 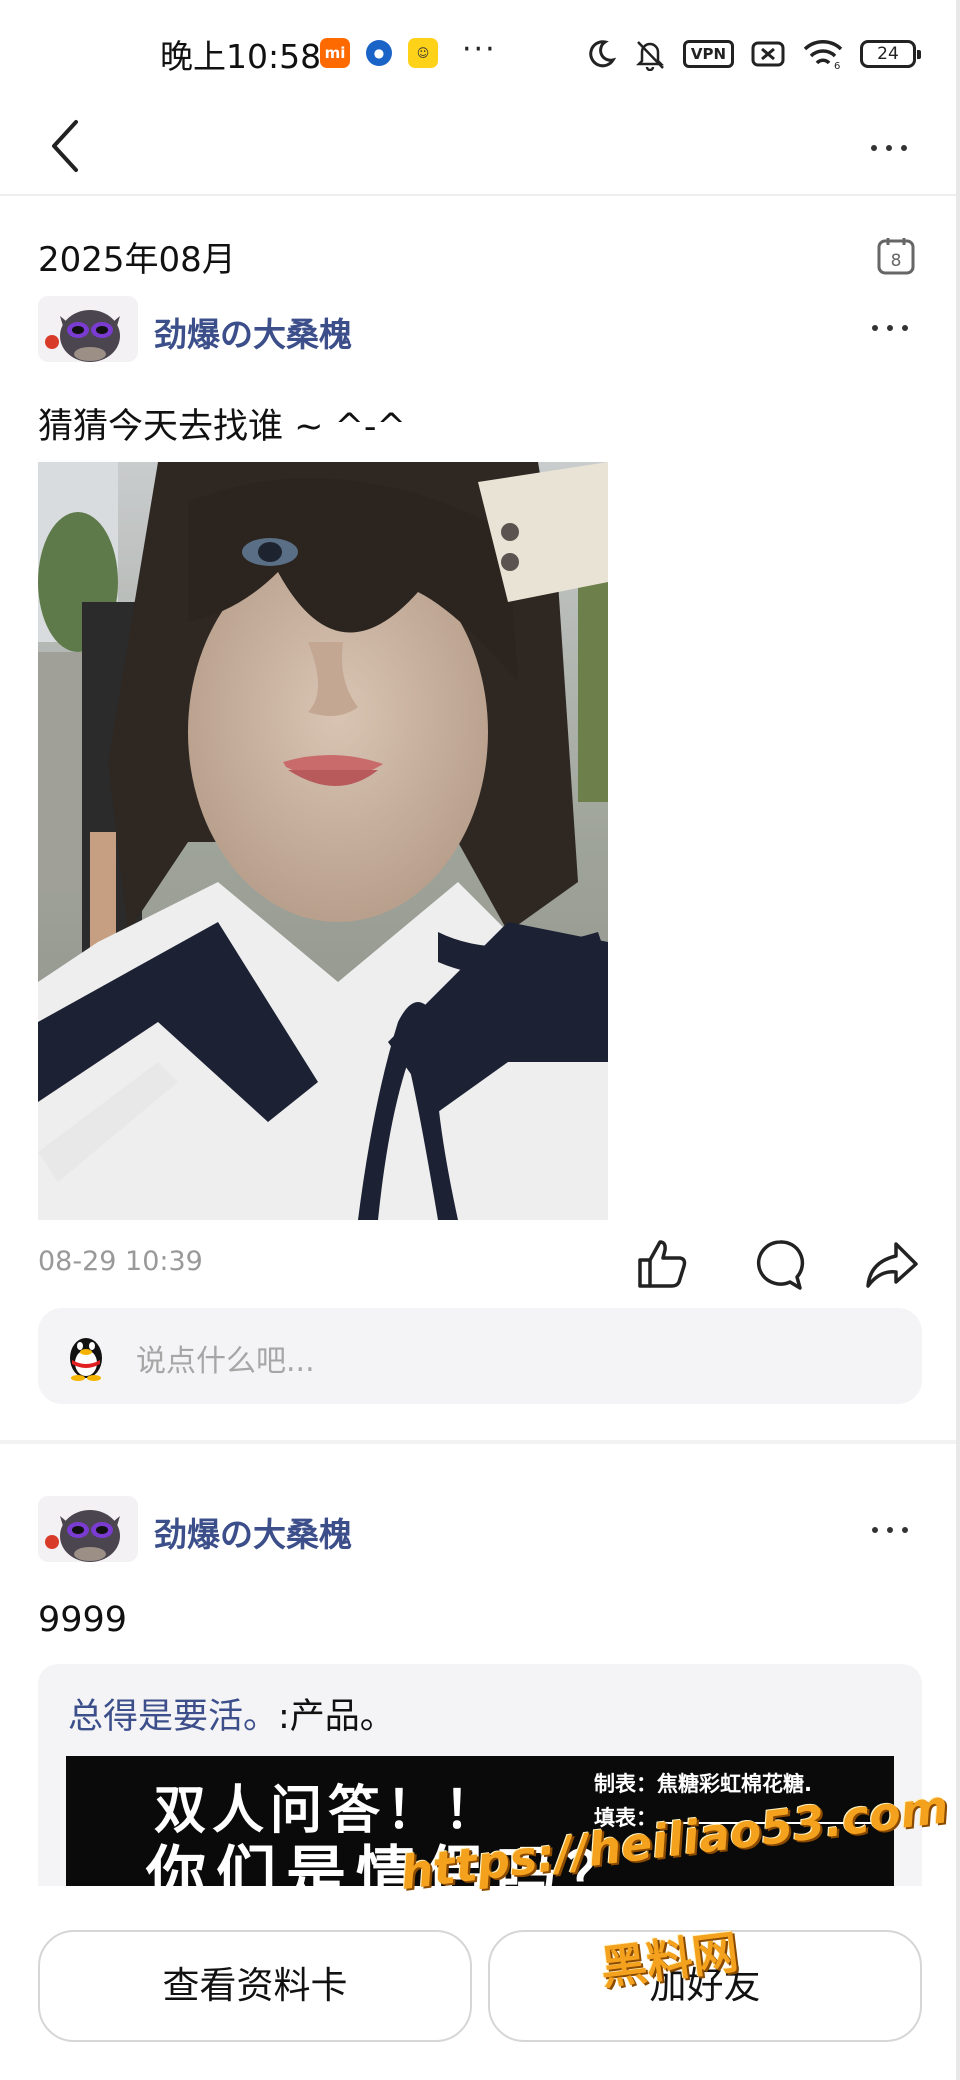 I want to click on comment-bubble-icon, so click(x=780, y=1265).